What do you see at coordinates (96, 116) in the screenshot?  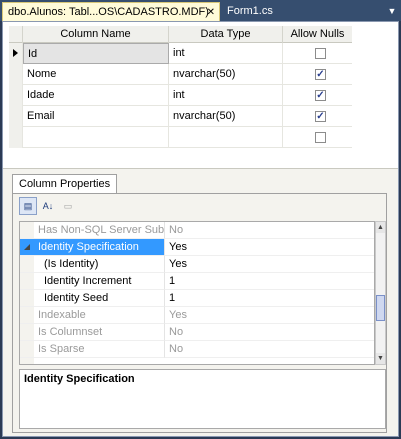 I see `column-name-cell: Email` at bounding box center [96, 116].